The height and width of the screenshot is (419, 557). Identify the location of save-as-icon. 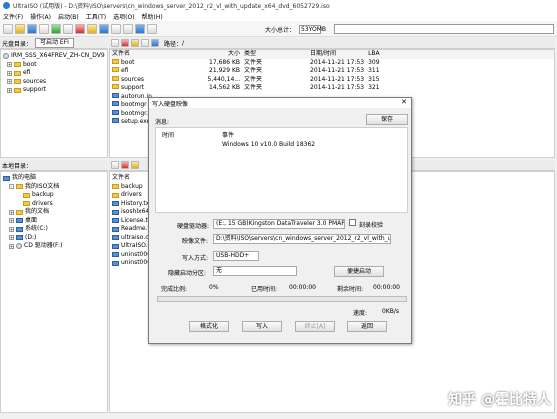
(44, 28).